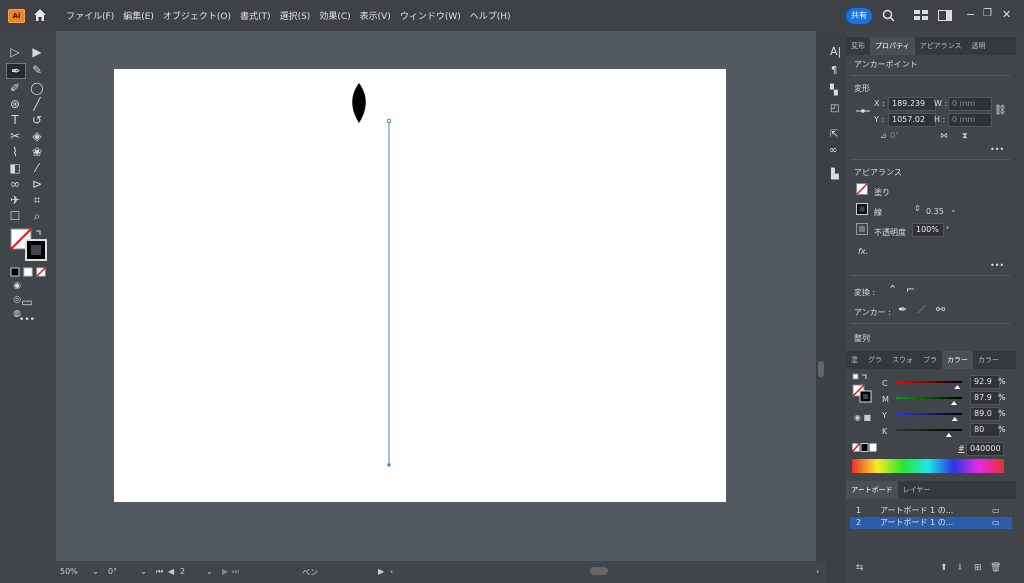 The height and width of the screenshot is (583, 1024). Describe the element at coordinates (995, 568) in the screenshot. I see `delete-artboard-icon: 🗑` at that location.